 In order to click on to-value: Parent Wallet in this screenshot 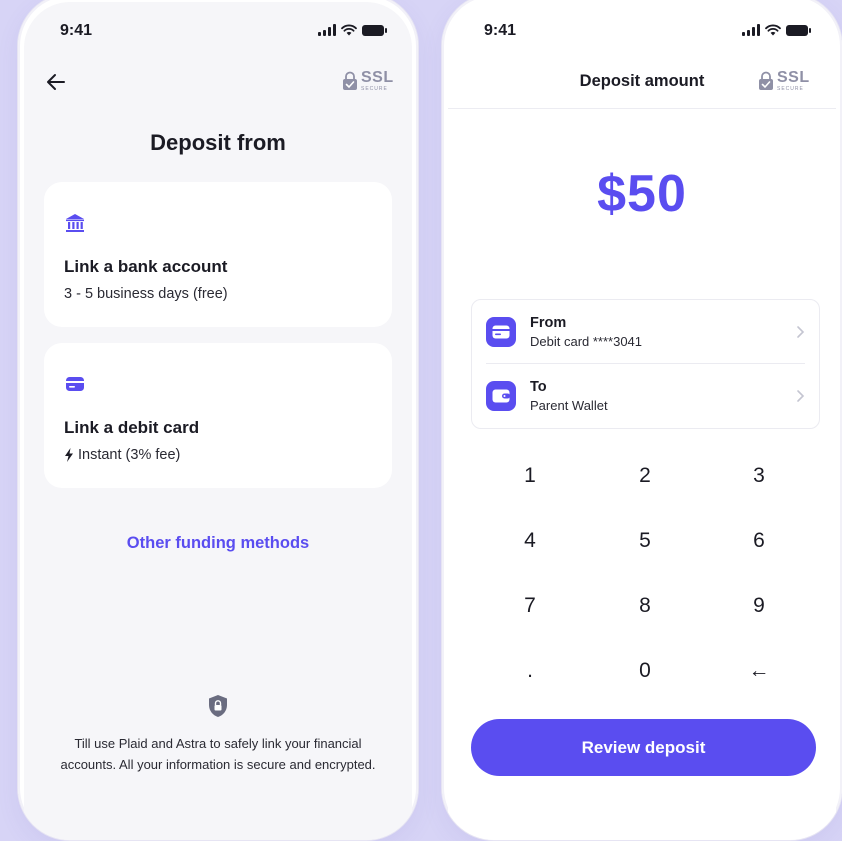, I will do `click(569, 405)`.